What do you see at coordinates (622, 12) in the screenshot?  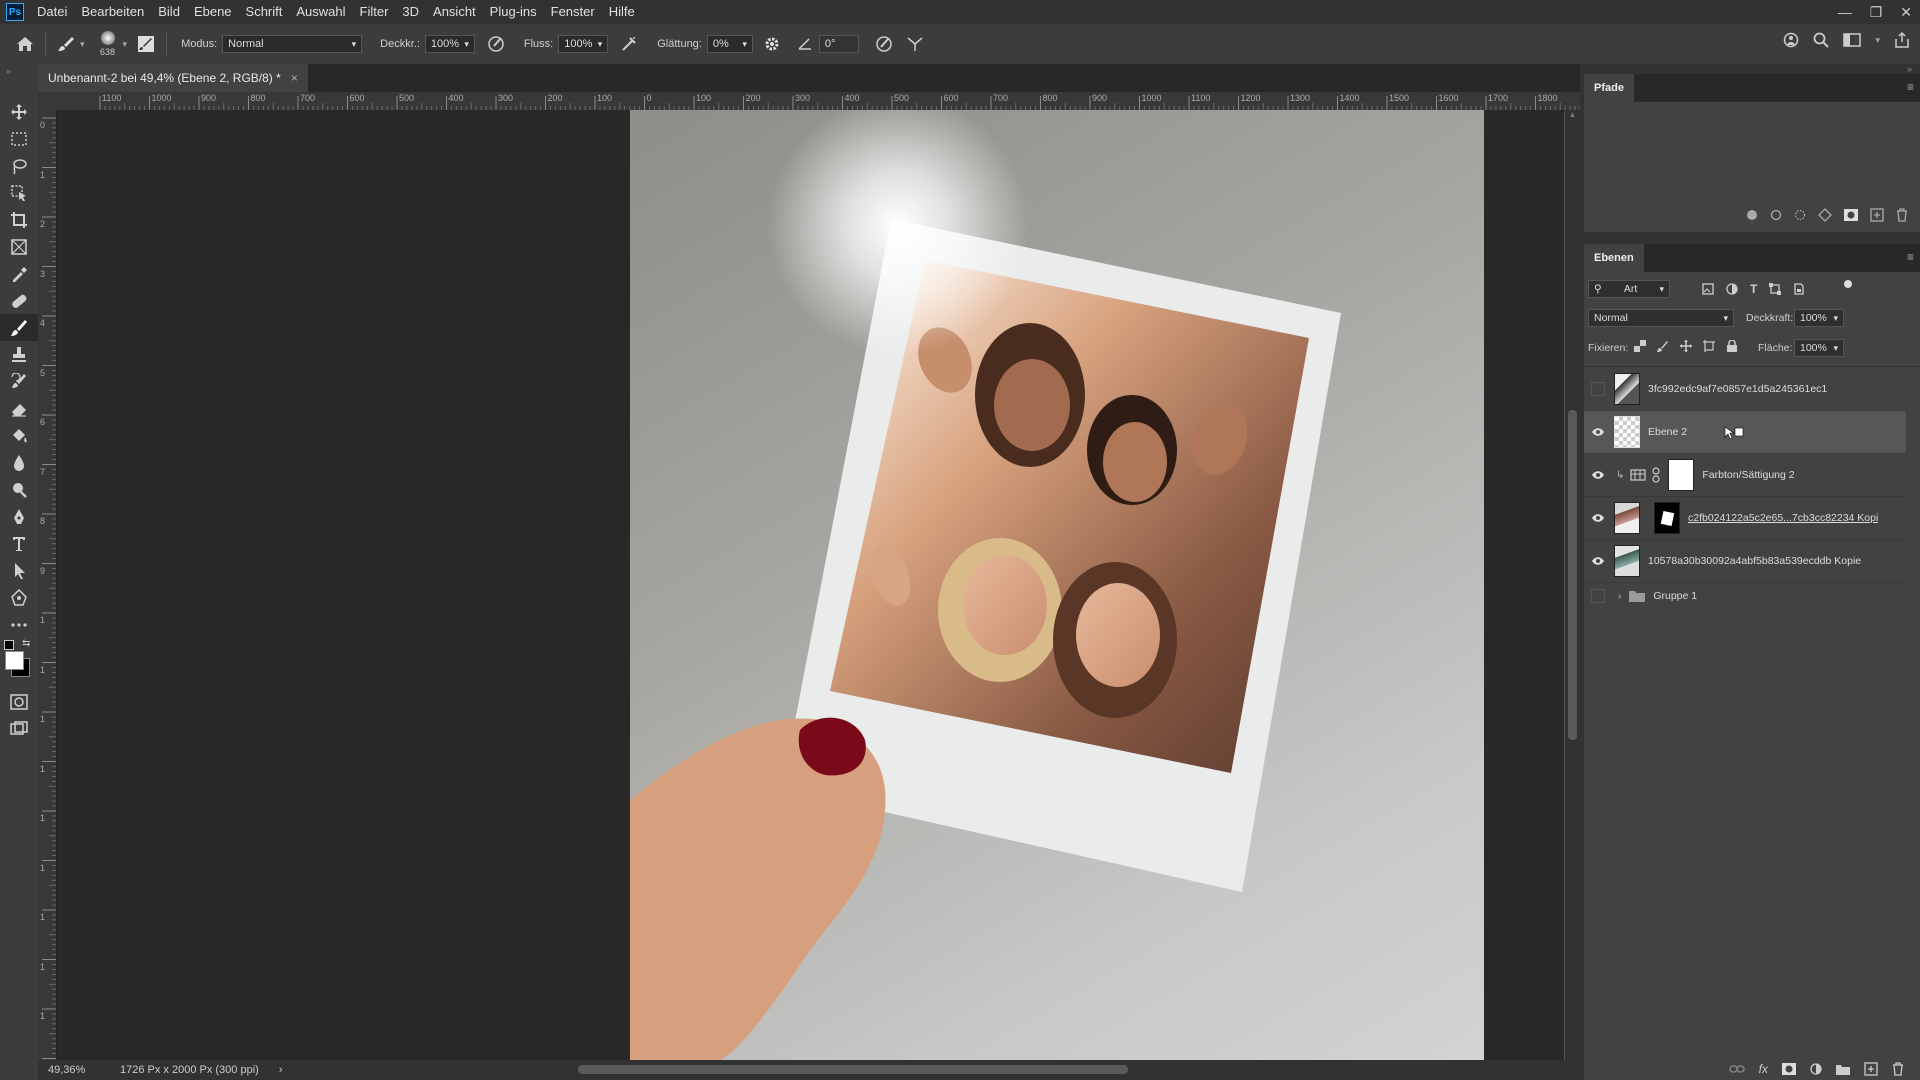 I see `menu-hilfe: Hilfe` at bounding box center [622, 12].